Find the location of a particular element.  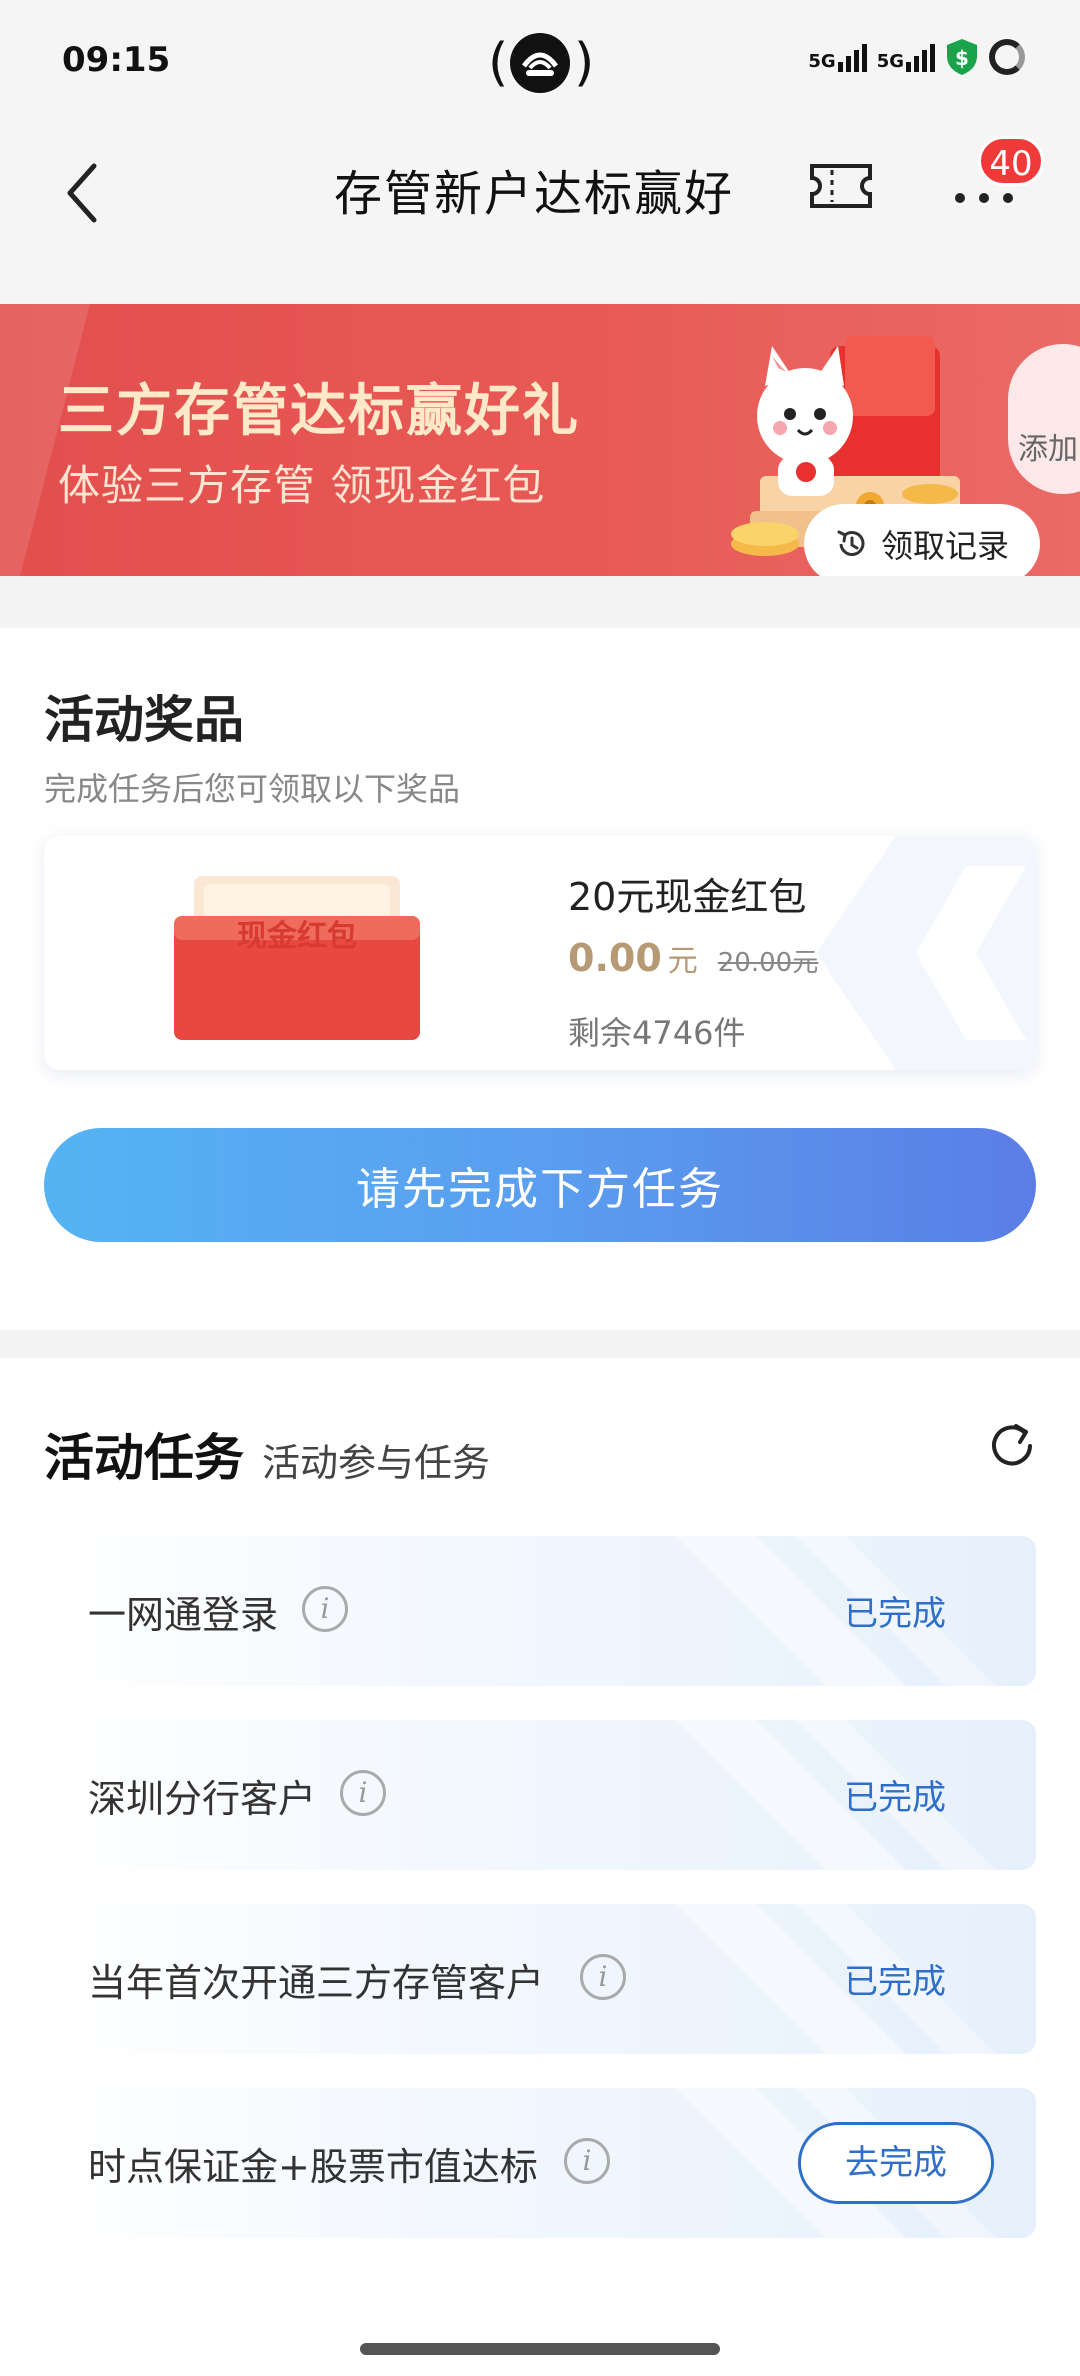

prize-card: 现金红包 20元现金红包 0.00 元 20.00元 剩余4746件 is located at coordinates (540, 953).